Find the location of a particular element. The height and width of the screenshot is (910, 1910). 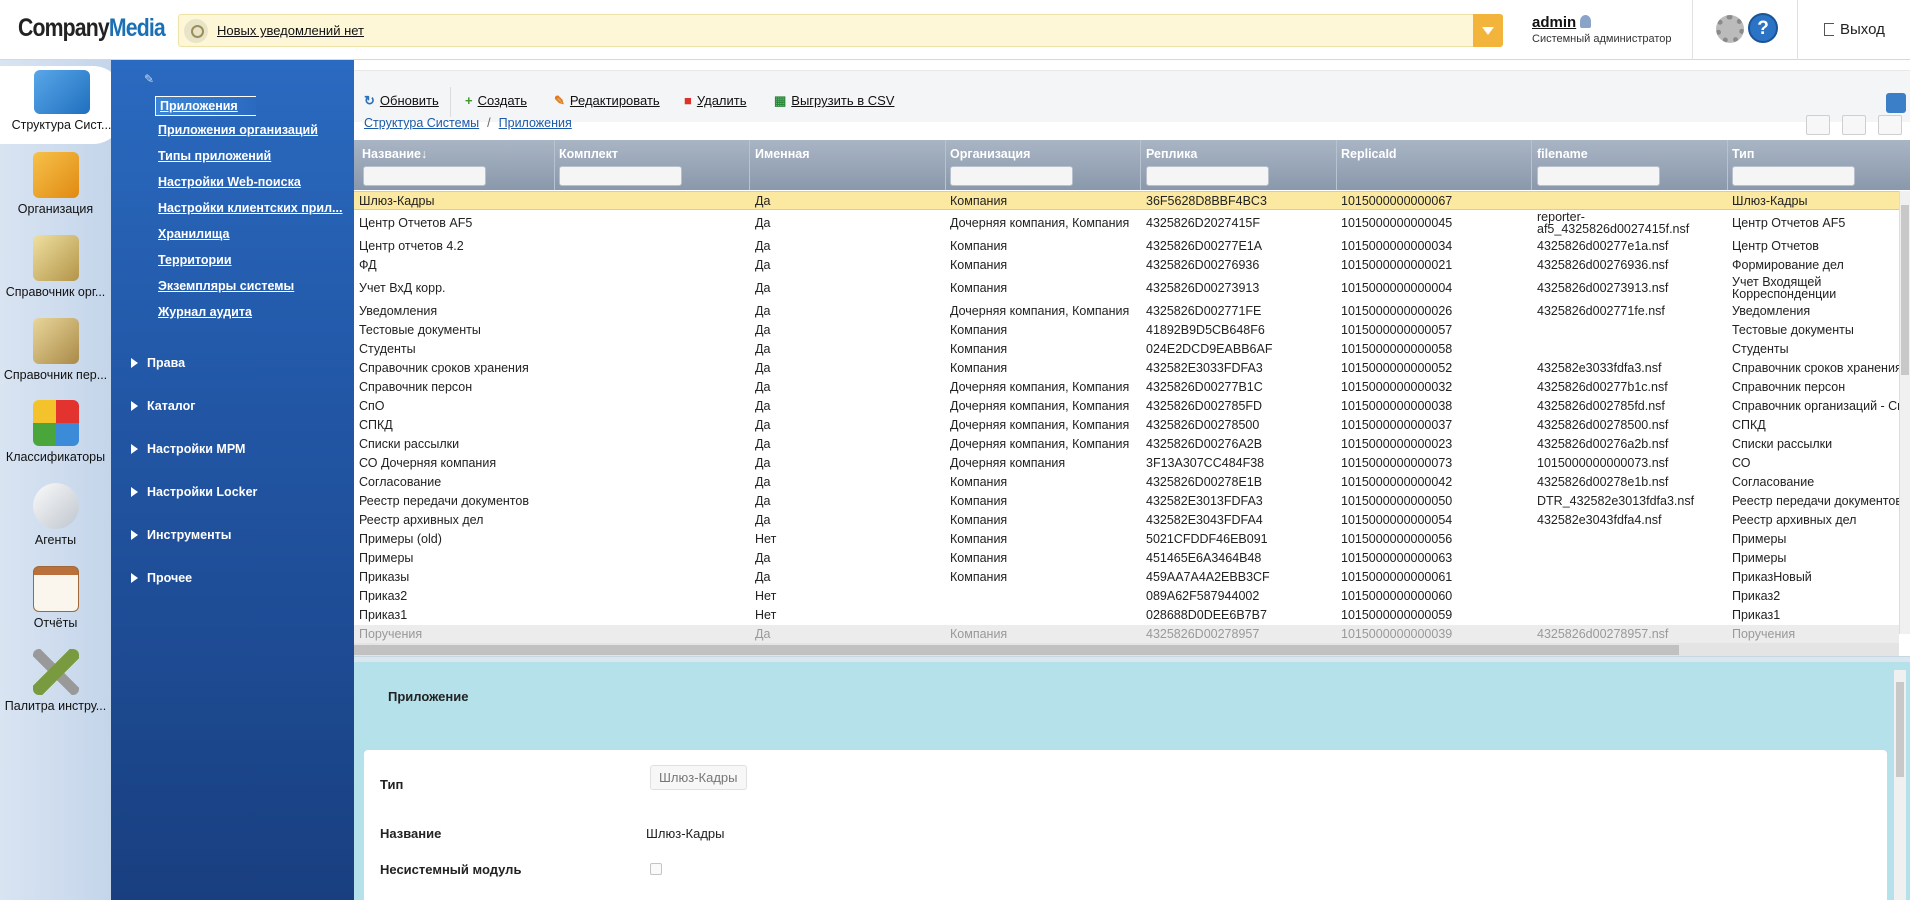

filter-kit-input is located at coordinates (620, 176).